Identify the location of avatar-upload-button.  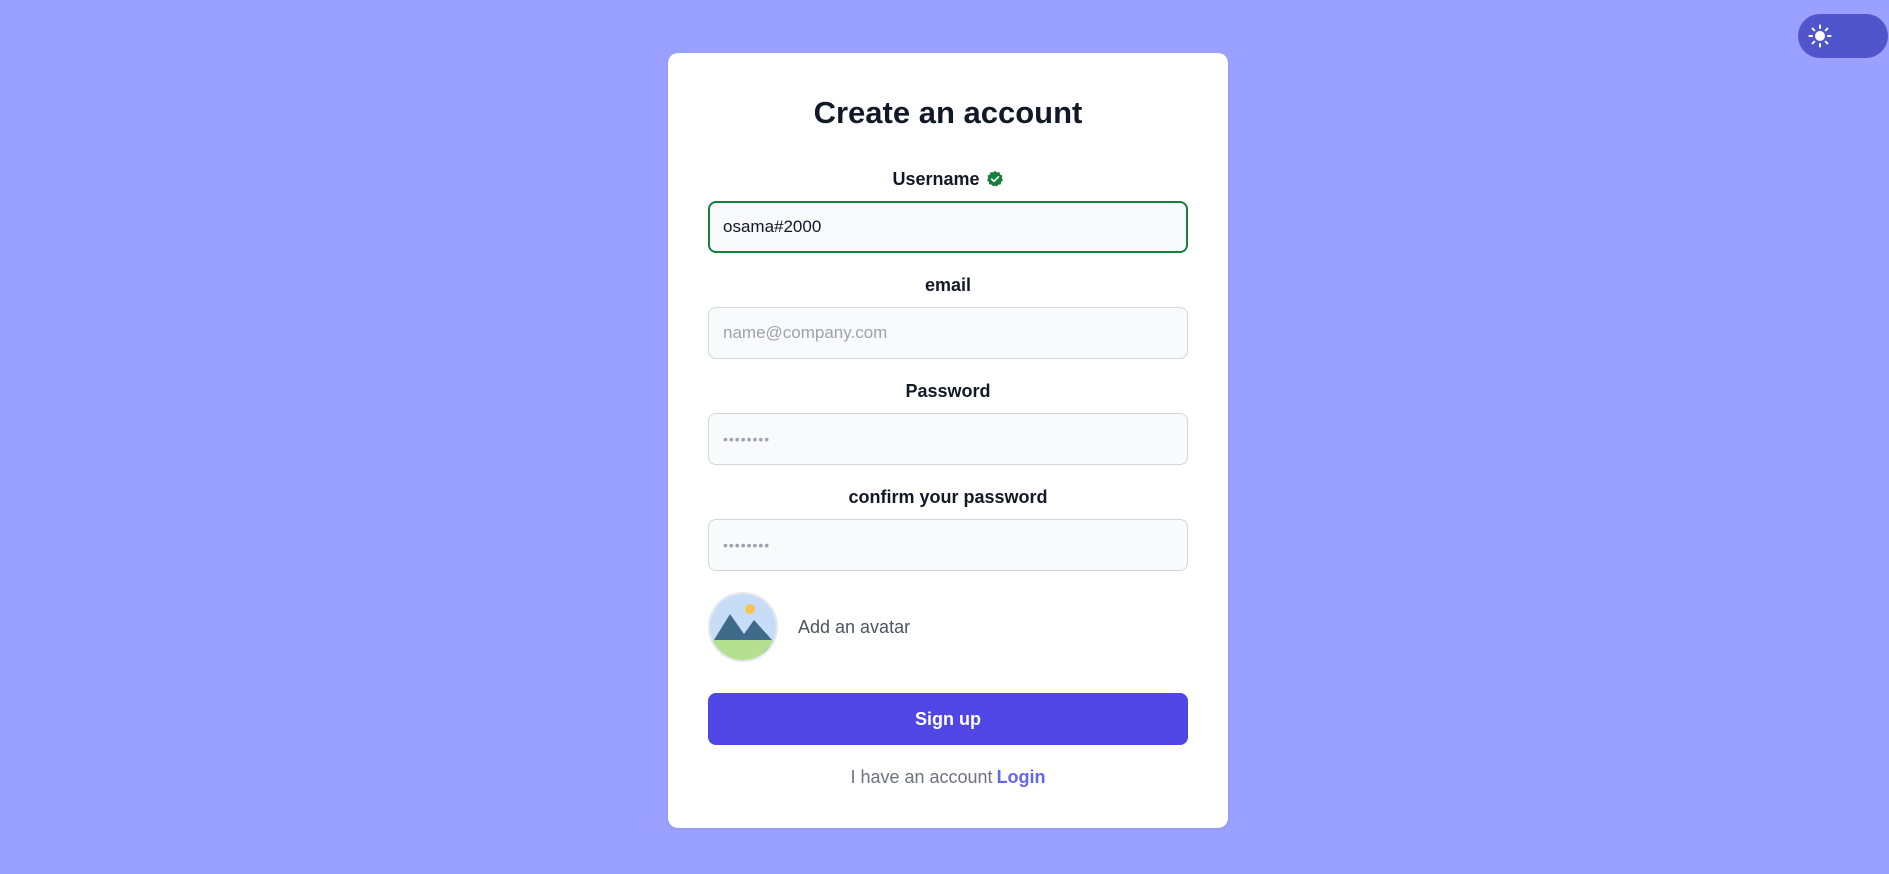
(743, 627).